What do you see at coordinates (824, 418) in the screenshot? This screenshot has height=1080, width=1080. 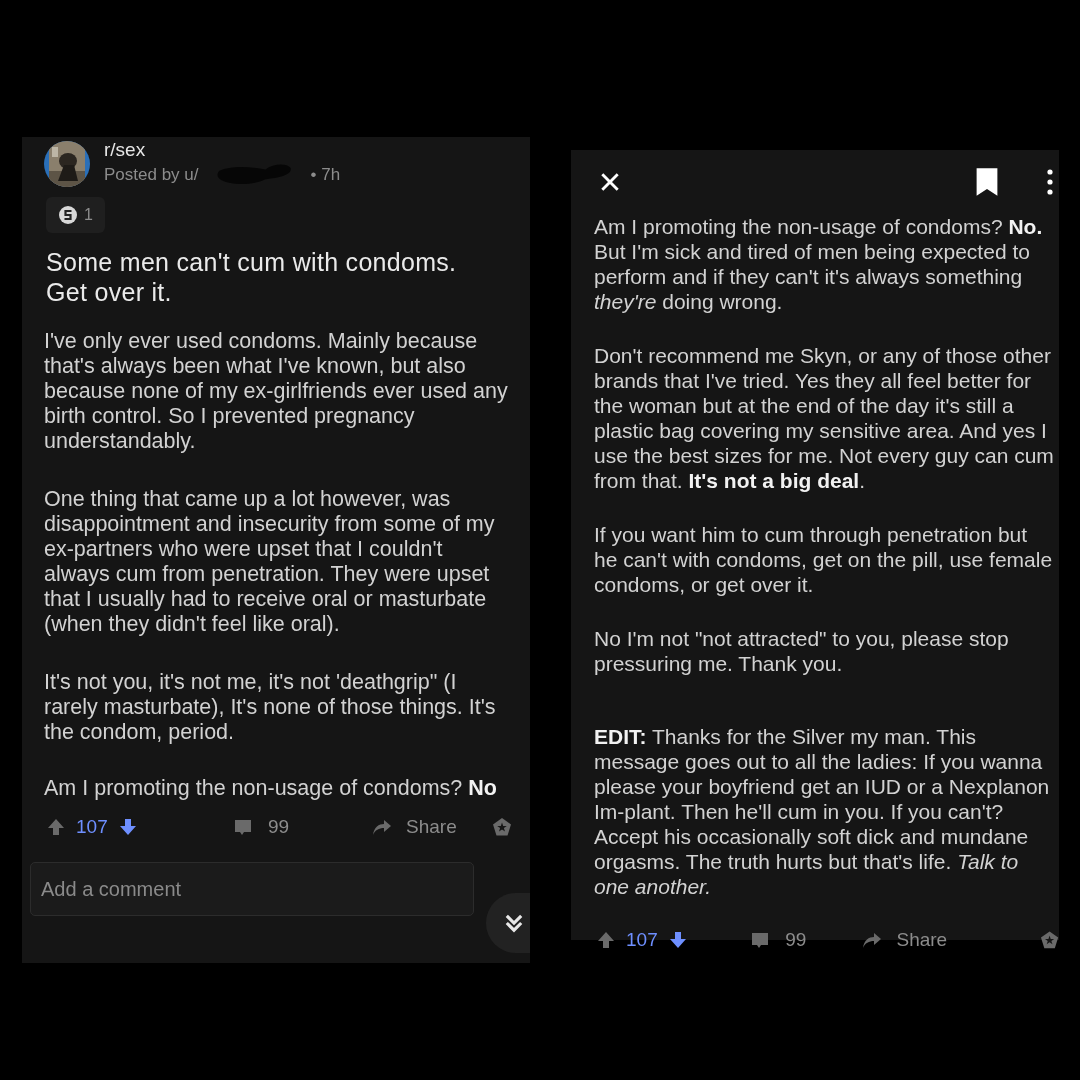 I see `post-paragraph: Don't recommend me Skyn, or any of those other brands that I've tried. Yes they all feel better for the woman but at the end of the day it's still a plastic bag covering my sensitive area. And yes I use the best sizes for me. Not every guy can cum from that. It's not a big deal.` at bounding box center [824, 418].